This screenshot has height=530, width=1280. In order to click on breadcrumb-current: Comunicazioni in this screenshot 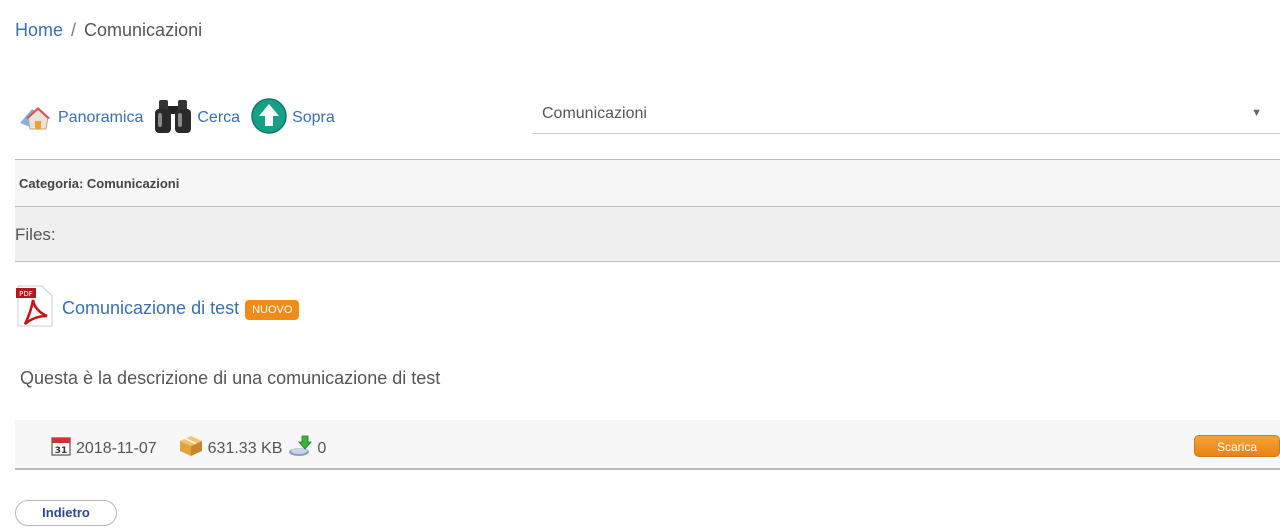, I will do `click(143, 30)`.